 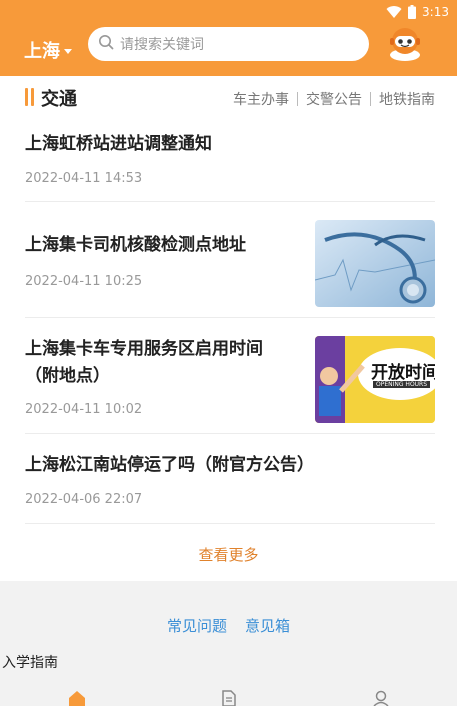 I want to click on footer-links: 常见问题 意见箱, so click(x=228, y=625).